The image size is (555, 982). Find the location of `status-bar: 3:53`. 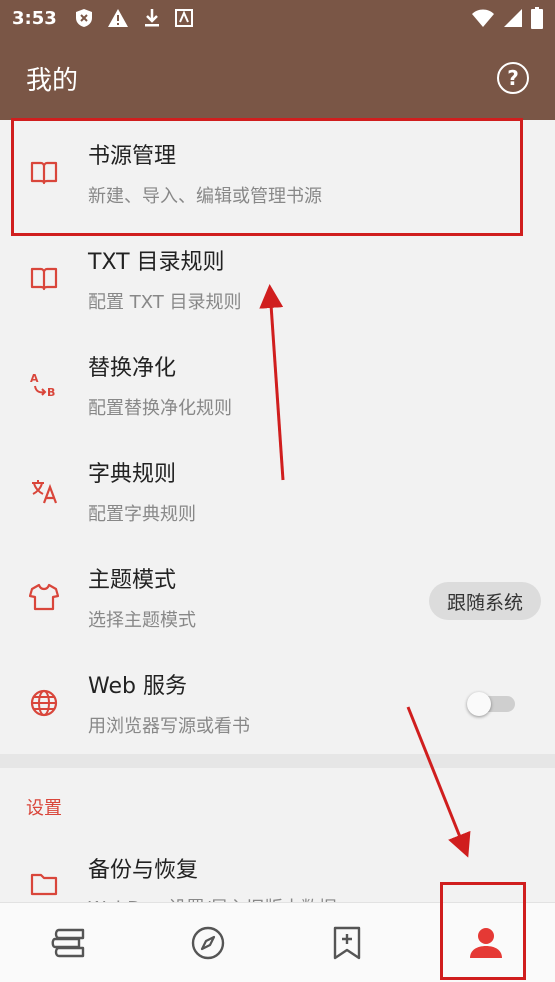

status-bar: 3:53 is located at coordinates (277, 18).